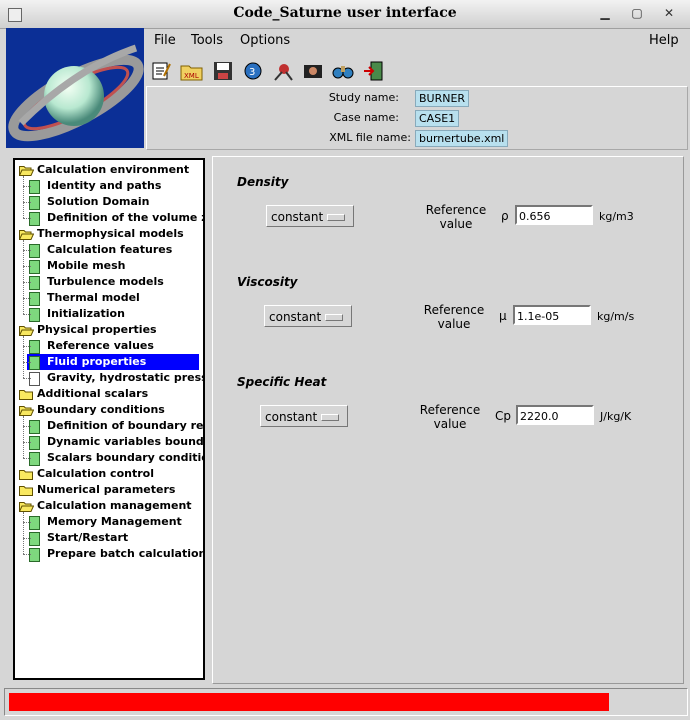  Describe the element at coordinates (265, 40) in the screenshot. I see `menu-options: Options` at that location.